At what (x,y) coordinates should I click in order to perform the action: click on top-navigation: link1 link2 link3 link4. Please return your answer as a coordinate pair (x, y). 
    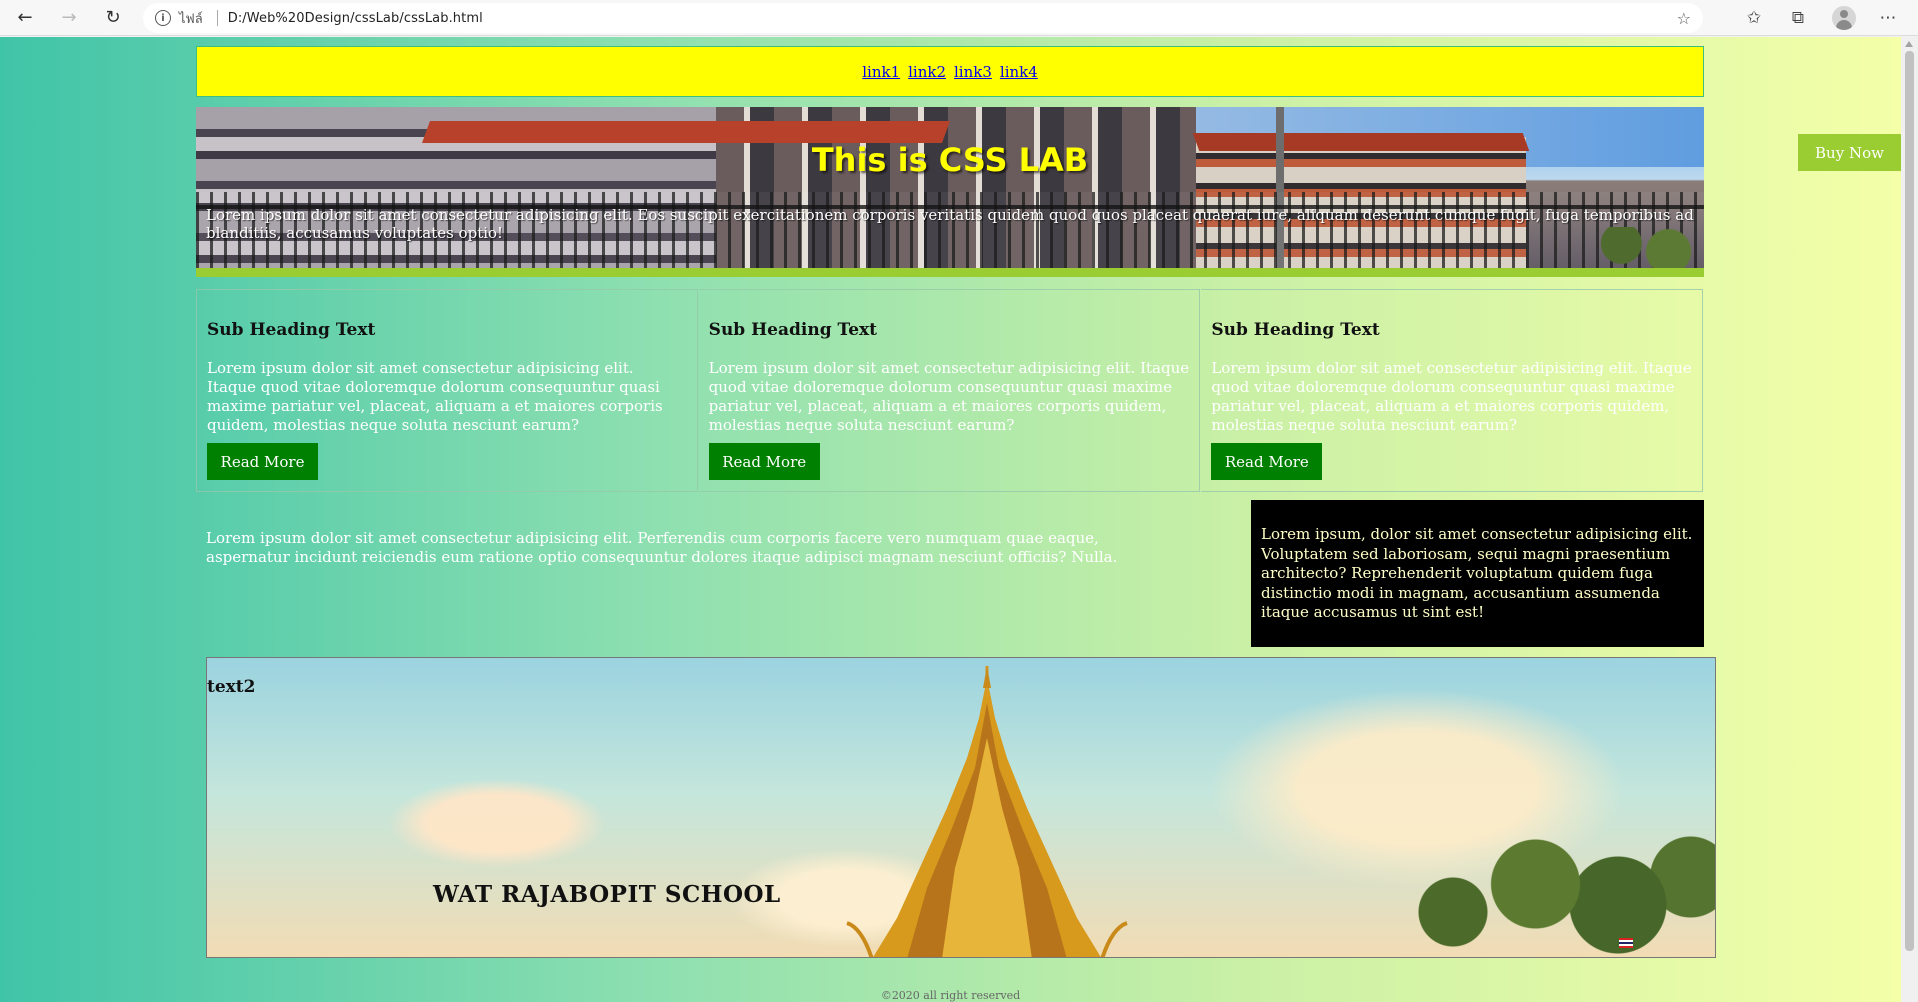
    Looking at the image, I should click on (950, 71).